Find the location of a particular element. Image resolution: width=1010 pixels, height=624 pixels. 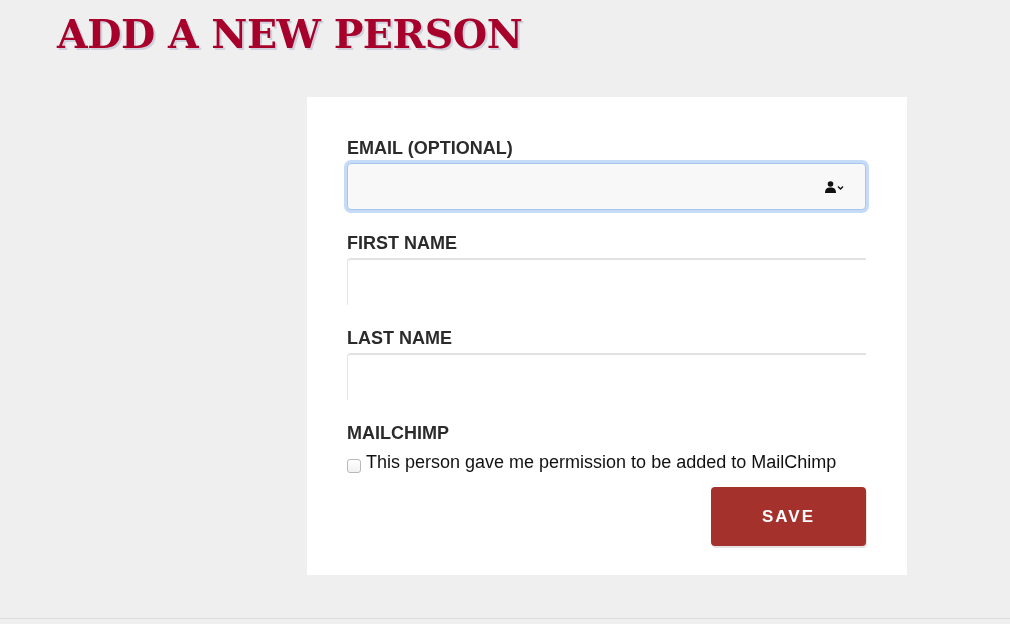

person-caret-icon is located at coordinates (835, 186).